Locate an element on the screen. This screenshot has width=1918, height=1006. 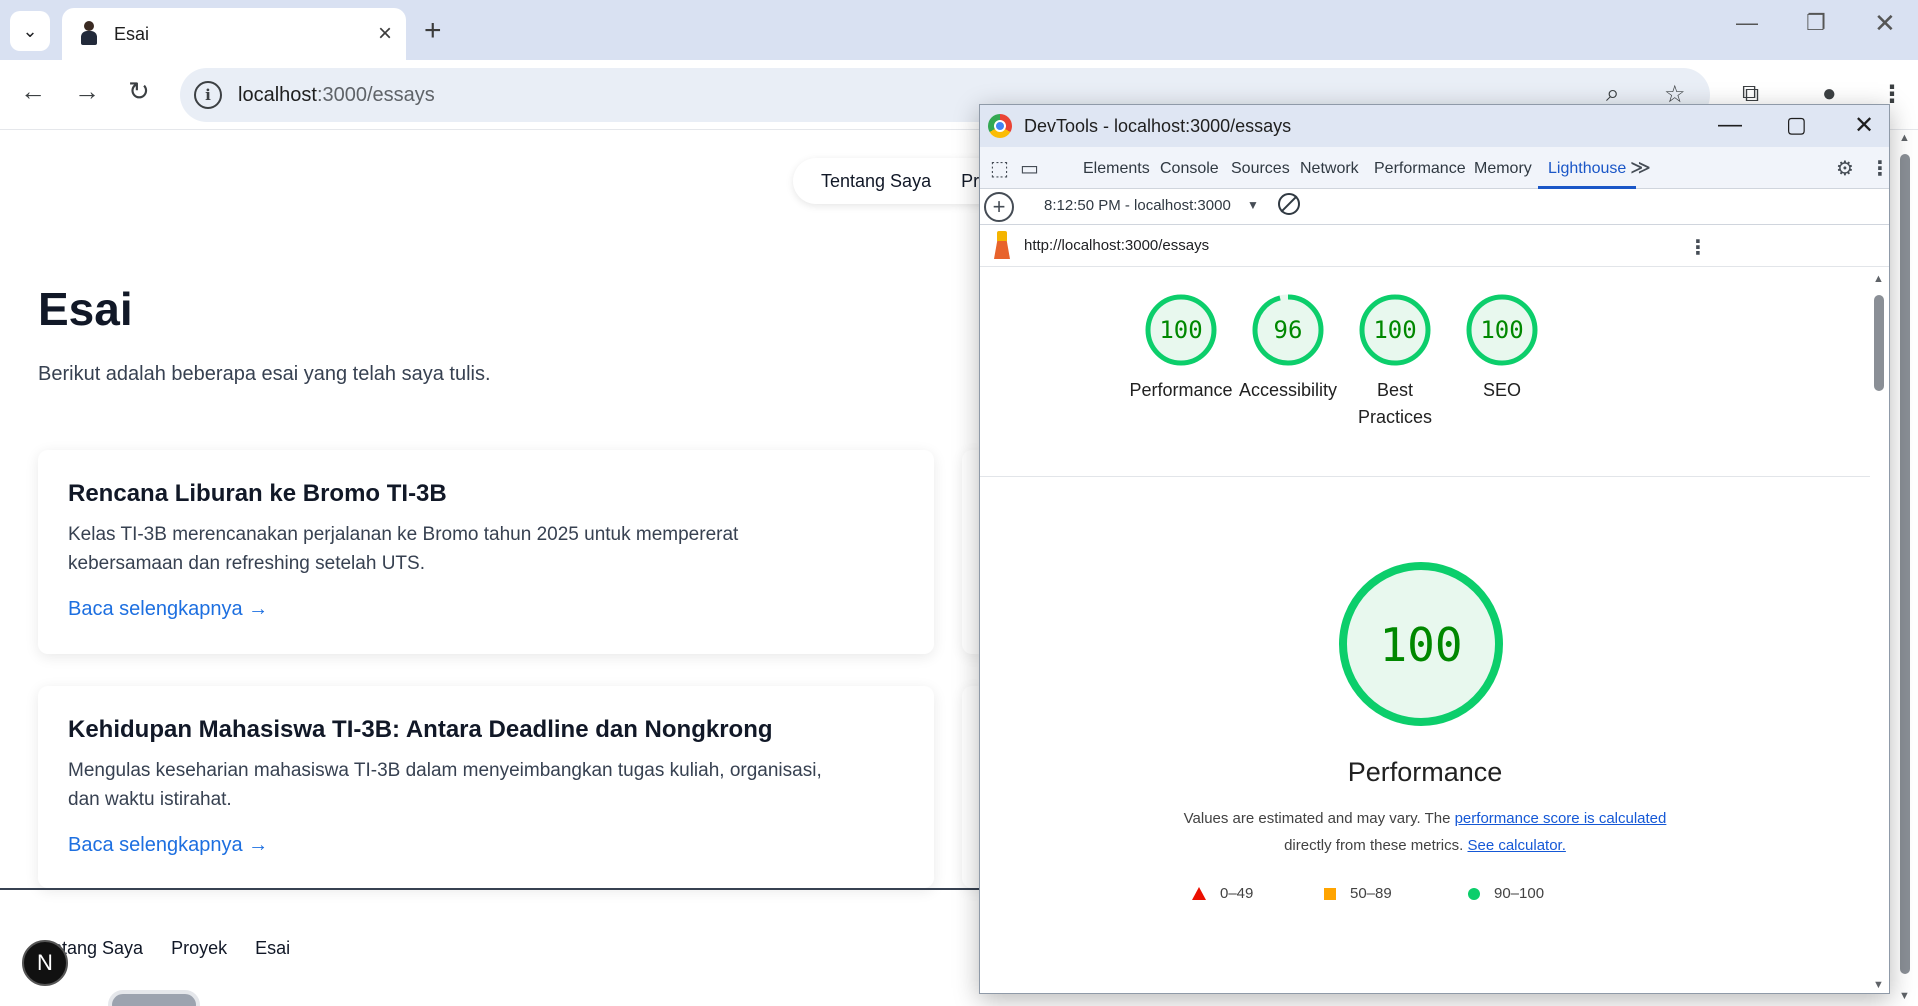
legend-average: 50–89 is located at coordinates (1358, 893).